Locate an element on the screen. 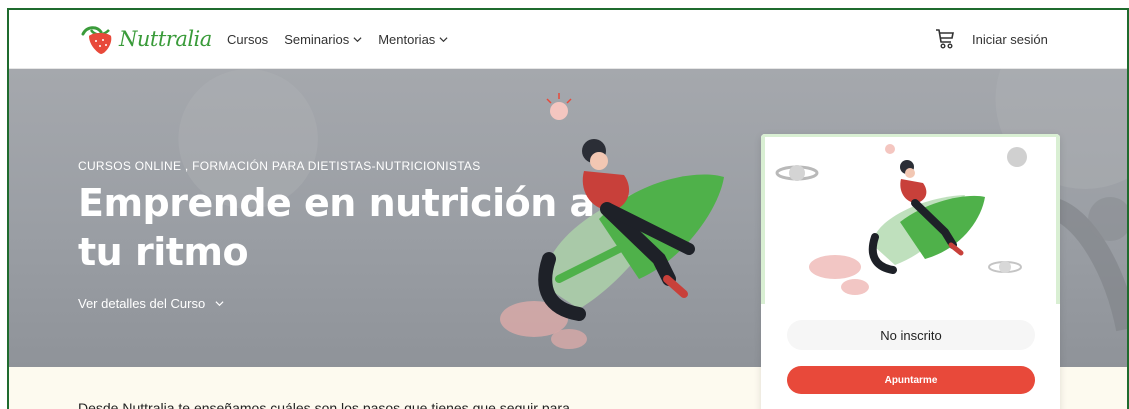 The width and height of the screenshot is (1129, 409). strawberry-logo-icon is located at coordinates (96, 40).